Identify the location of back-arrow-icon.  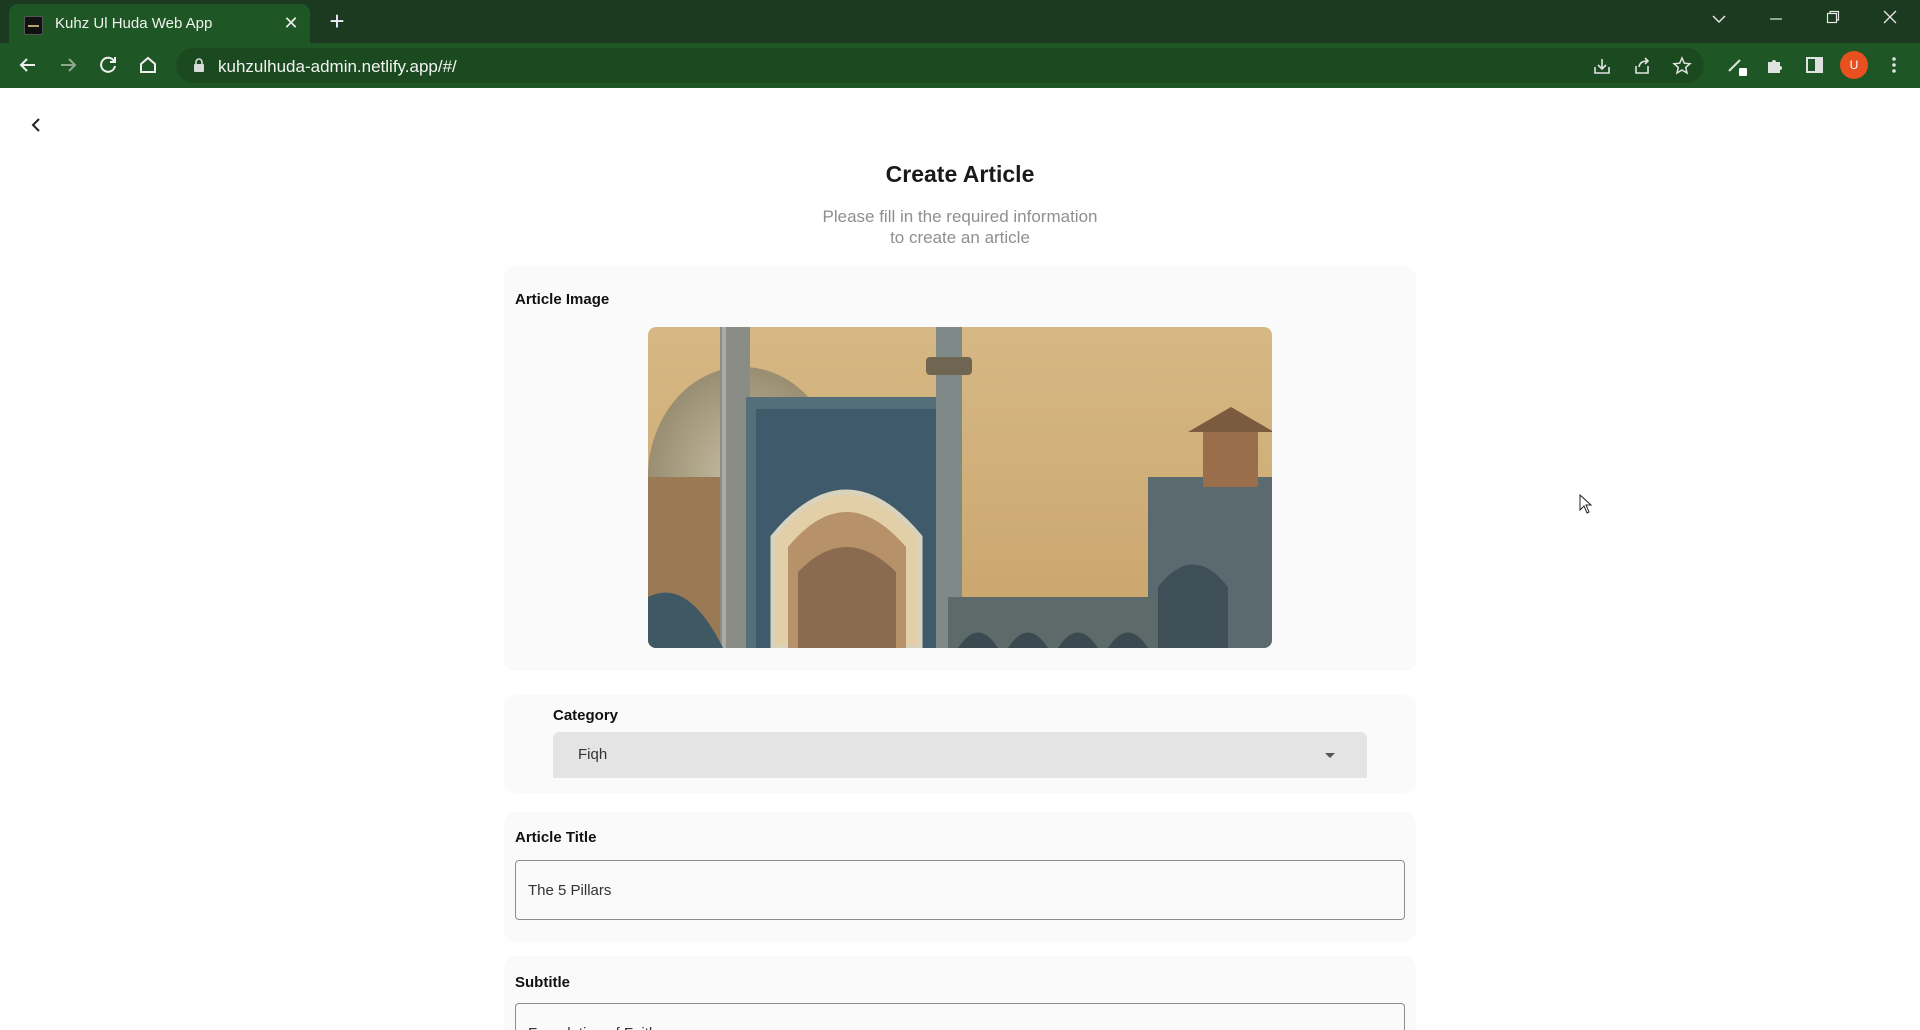
(36, 125).